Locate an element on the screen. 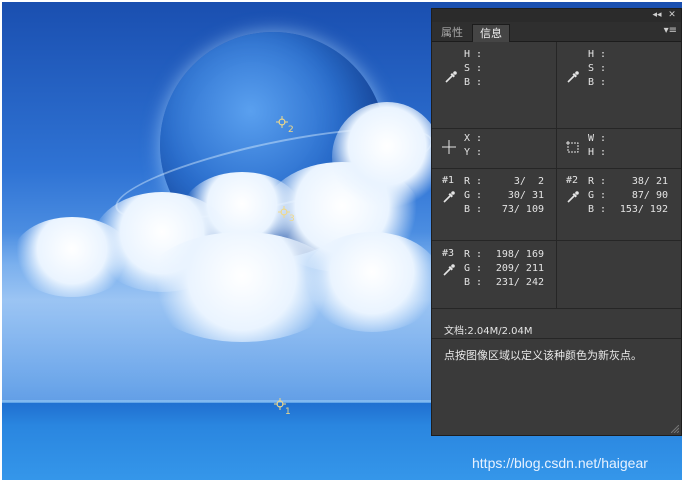 This screenshot has width=684, height=483. sampler-b-value: 231/ 242 is located at coordinates (519, 282).